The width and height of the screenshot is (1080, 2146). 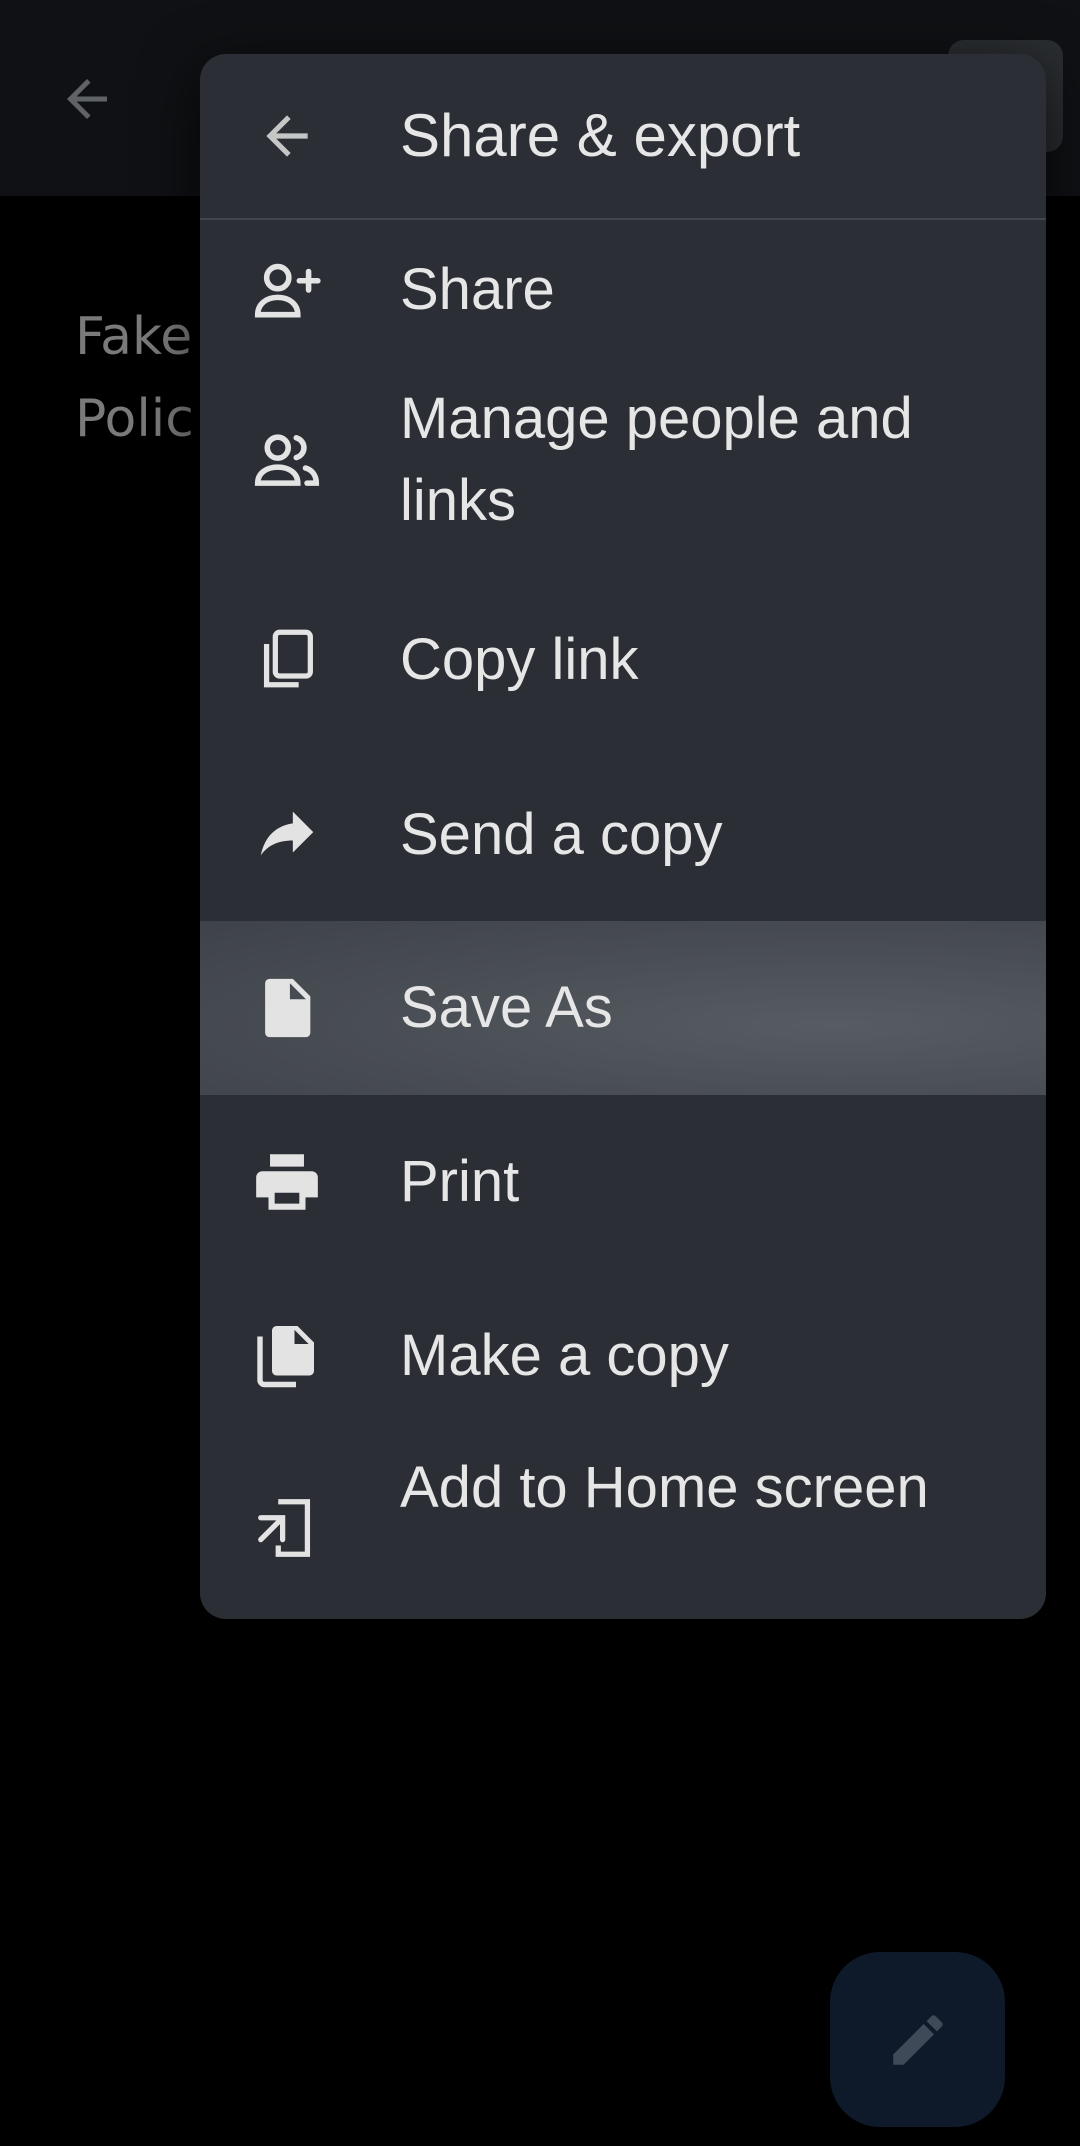 I want to click on menu-item-label: Add to Home screen, so click(x=664, y=1487).